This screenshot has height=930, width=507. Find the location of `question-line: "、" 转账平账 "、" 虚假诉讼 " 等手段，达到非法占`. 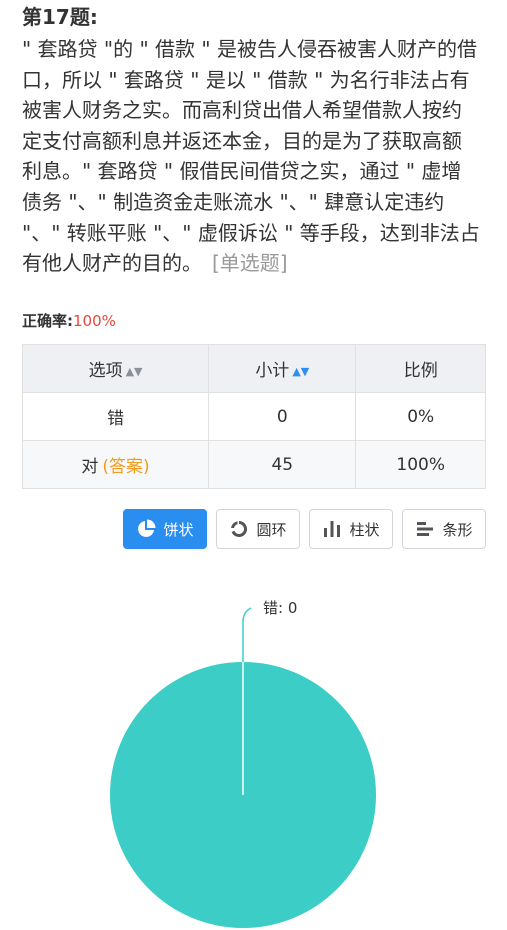

question-line: "、" 转账平账 "、" 虚假诉讼 " 等手段，达到非法占 is located at coordinates (251, 232).